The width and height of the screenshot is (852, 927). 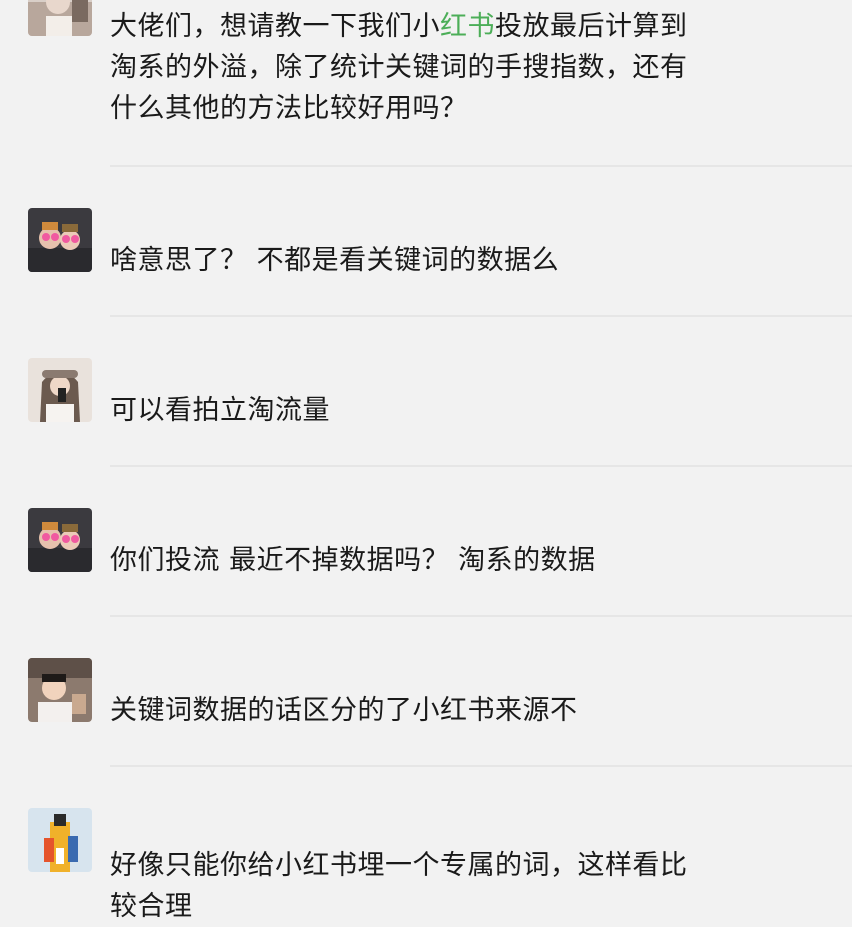 What do you see at coordinates (353, 560) in the screenshot?
I see `message-text: 你们投流 最近不掉数据吗？ 淘系的数据` at bounding box center [353, 560].